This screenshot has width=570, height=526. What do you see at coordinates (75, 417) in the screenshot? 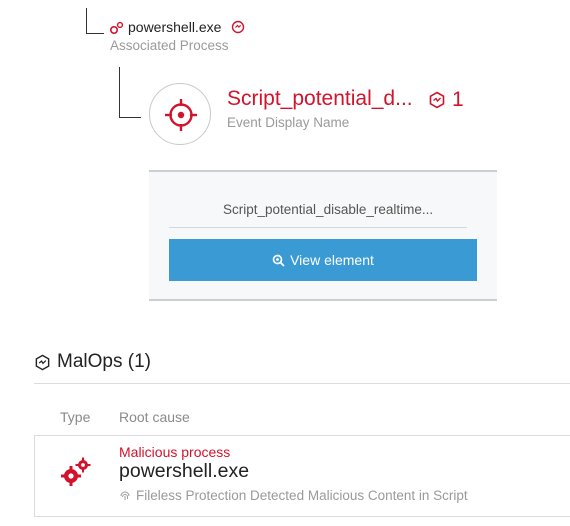
I see `column-header-type: Type` at bounding box center [75, 417].